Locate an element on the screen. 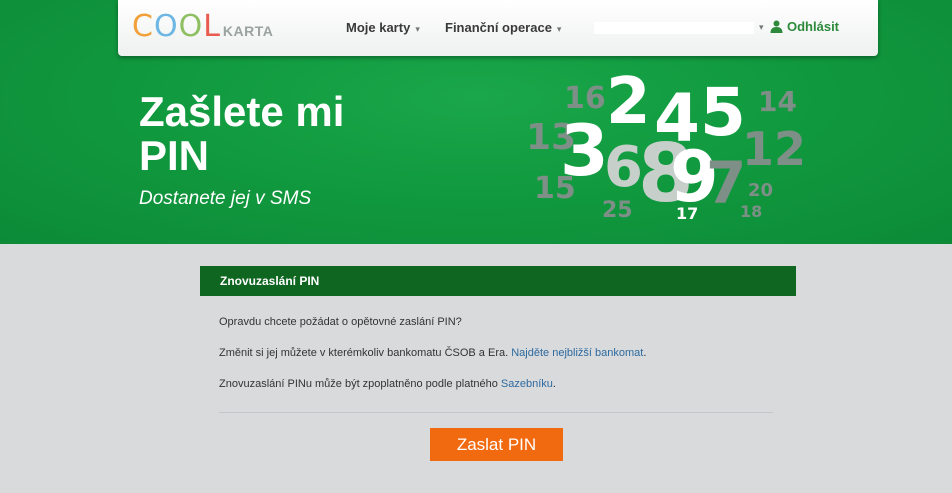 The width and height of the screenshot is (952, 493). illustration-digit: 14 is located at coordinates (777, 101).